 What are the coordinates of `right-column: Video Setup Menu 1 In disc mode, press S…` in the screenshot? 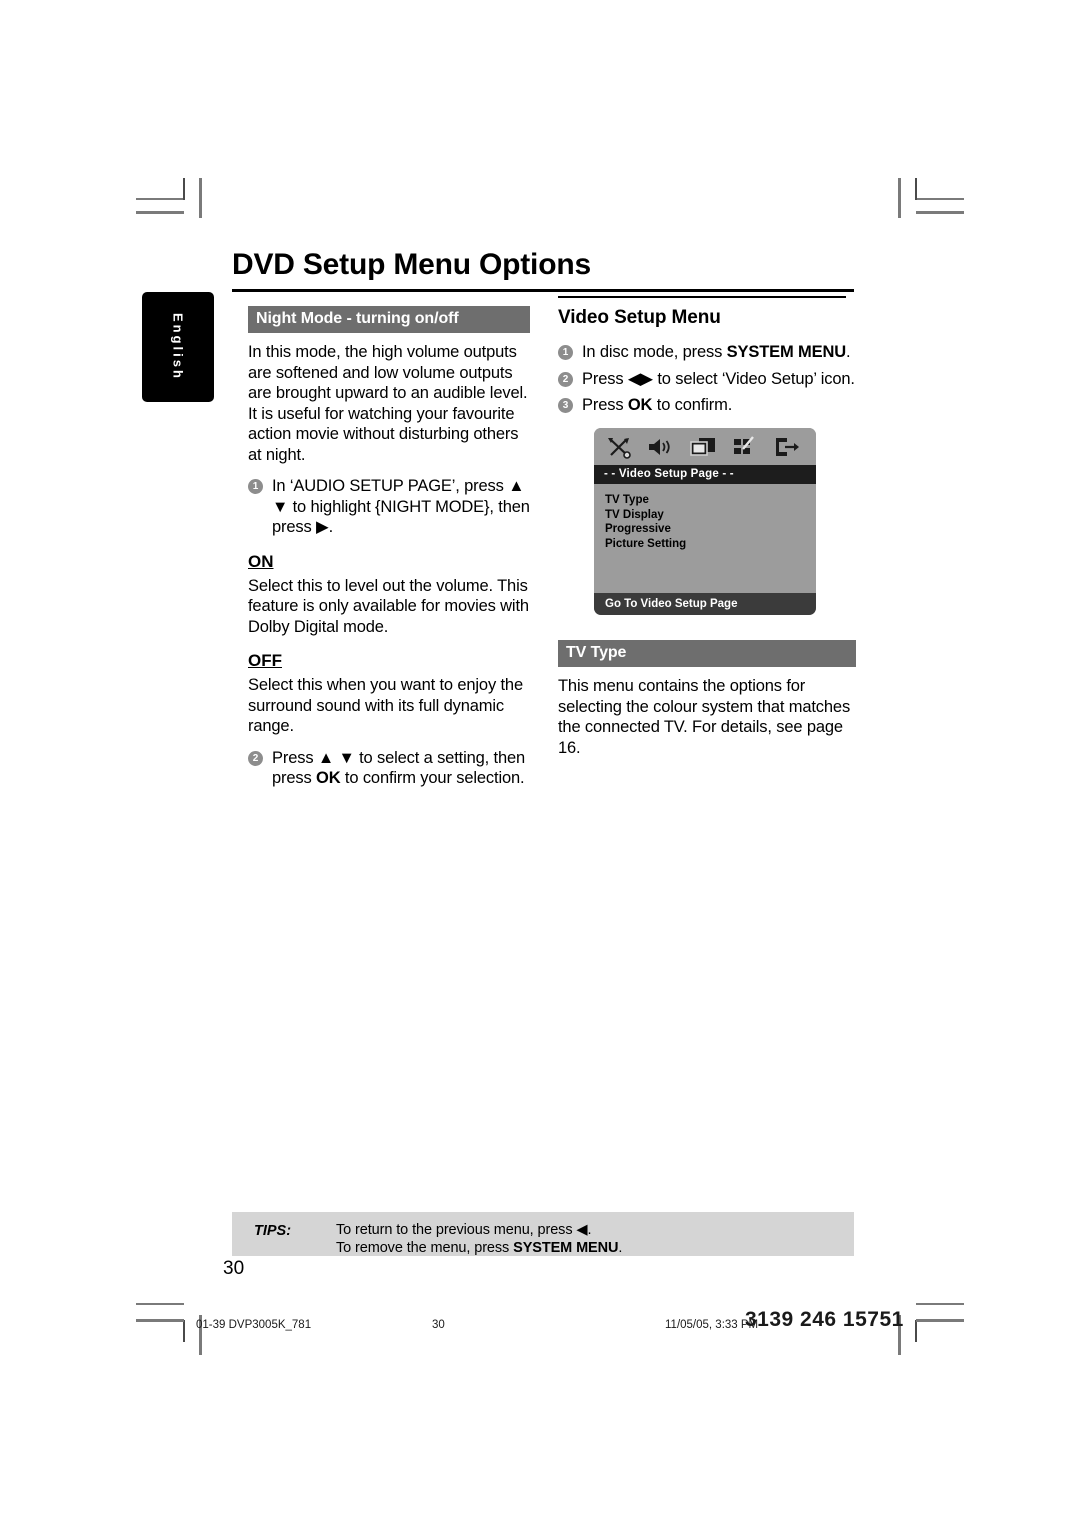 It's located at (708, 356).